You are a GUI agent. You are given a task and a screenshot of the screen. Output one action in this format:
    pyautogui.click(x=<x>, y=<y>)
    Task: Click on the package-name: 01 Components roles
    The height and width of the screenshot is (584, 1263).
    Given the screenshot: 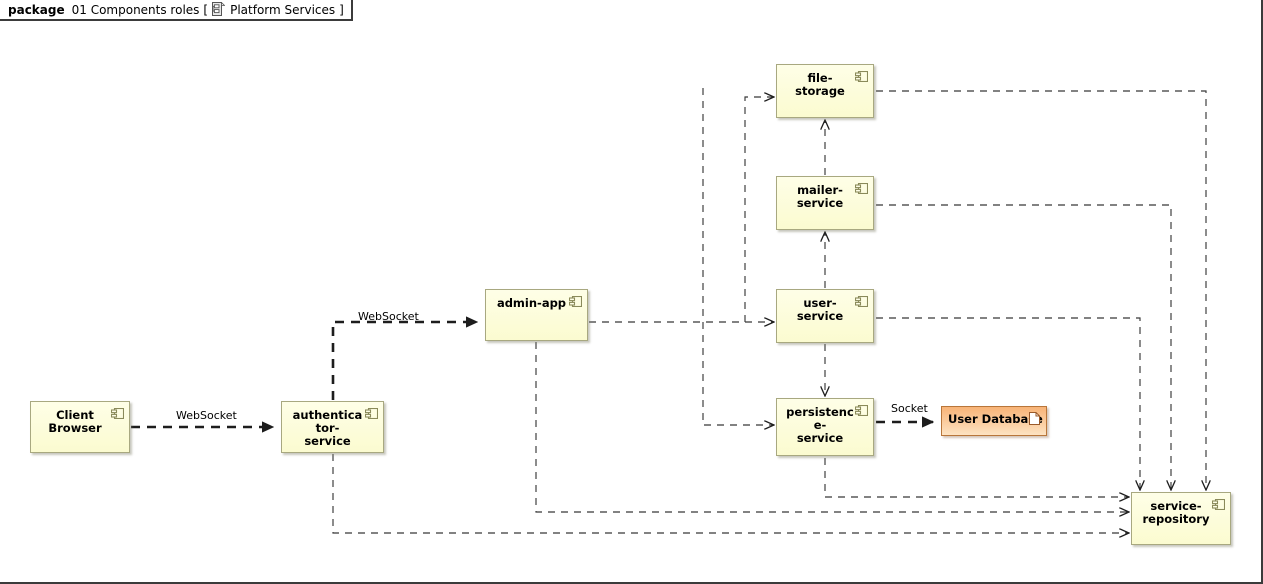 What is the action you would take?
    pyautogui.click(x=135, y=9)
    